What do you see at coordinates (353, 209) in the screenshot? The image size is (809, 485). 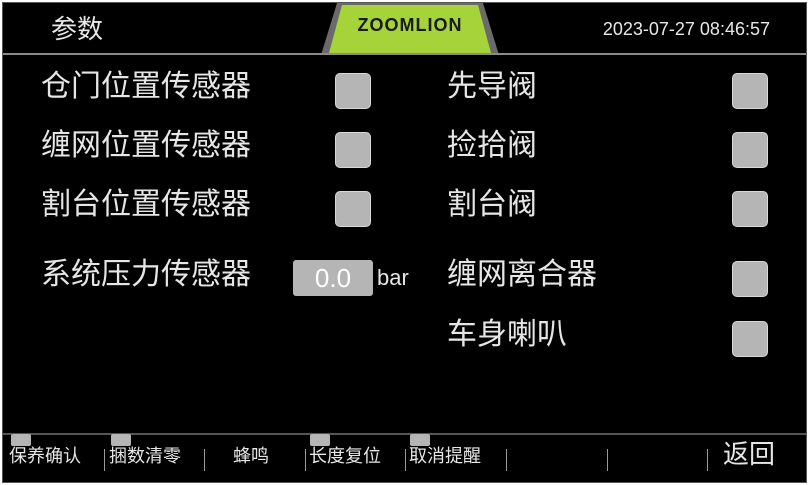 I see `indicator-header-sensor` at bounding box center [353, 209].